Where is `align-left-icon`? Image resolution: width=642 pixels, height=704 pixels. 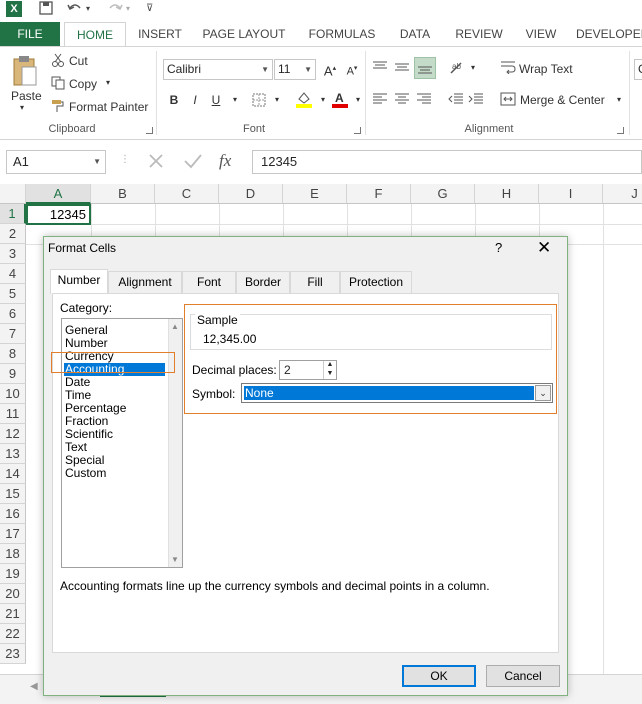 align-left-icon is located at coordinates (380, 100).